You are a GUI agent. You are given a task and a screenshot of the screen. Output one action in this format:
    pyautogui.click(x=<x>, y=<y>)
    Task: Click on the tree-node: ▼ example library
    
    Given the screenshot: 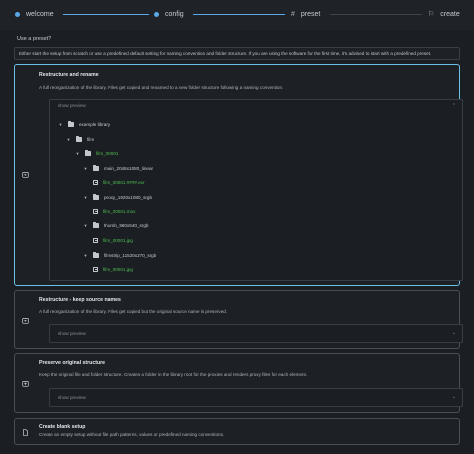 What is the action you would take?
    pyautogui.click(x=84, y=124)
    